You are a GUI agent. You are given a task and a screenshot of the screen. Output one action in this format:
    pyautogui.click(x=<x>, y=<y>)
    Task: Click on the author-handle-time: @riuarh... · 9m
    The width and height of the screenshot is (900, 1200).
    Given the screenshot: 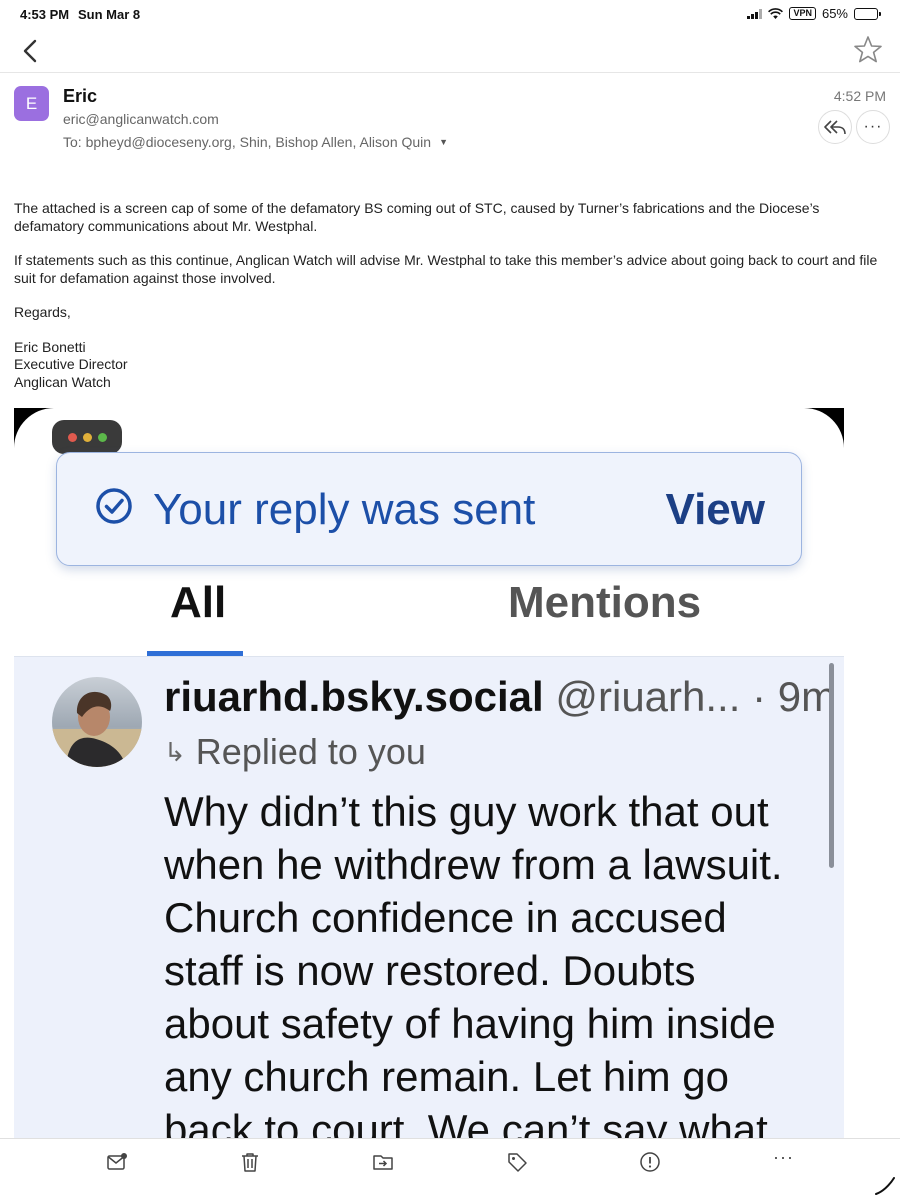 What is the action you would take?
    pyautogui.click(x=690, y=696)
    